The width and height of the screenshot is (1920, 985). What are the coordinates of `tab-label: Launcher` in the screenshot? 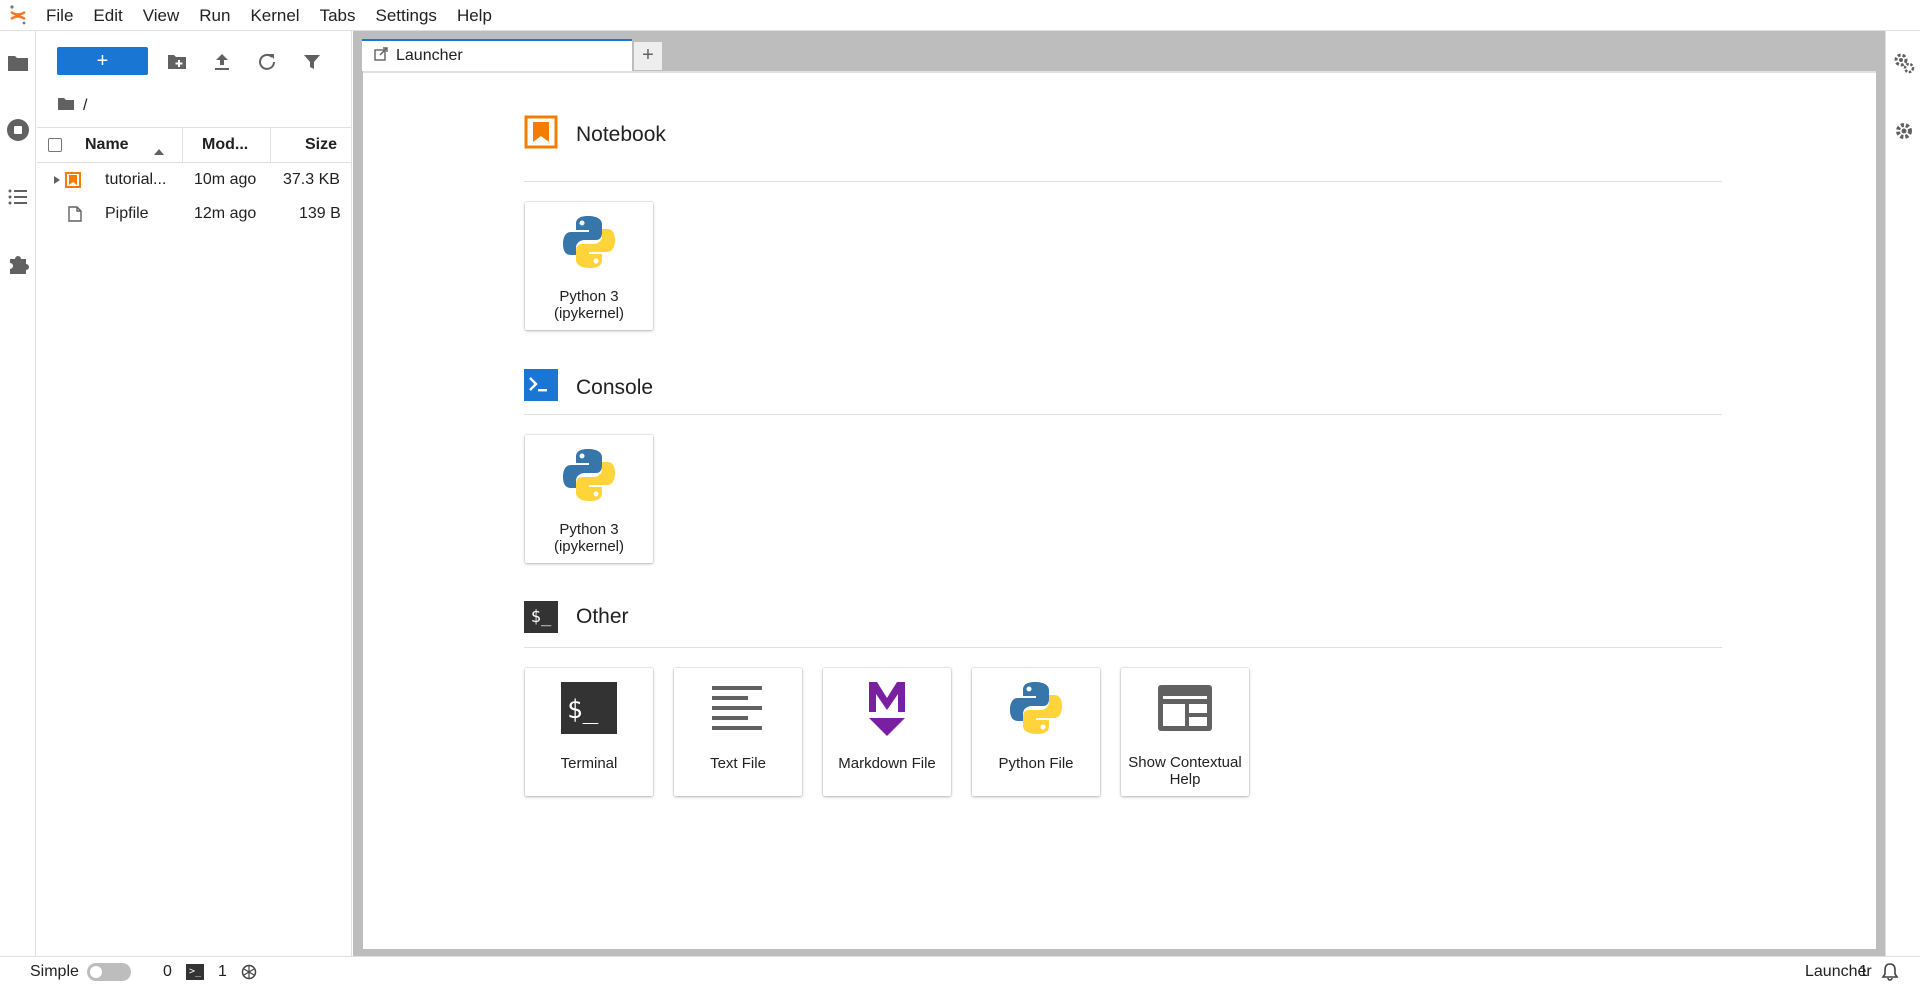 It's located at (429, 55).